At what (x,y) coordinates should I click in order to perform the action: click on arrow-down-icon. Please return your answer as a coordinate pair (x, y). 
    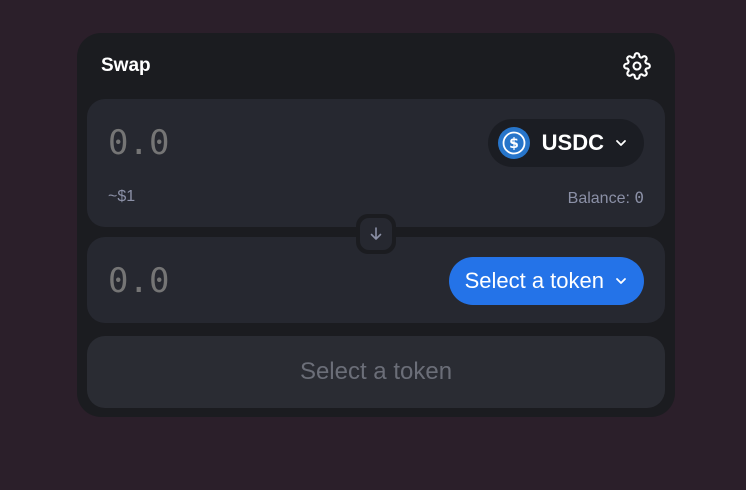
    Looking at the image, I should click on (376, 233).